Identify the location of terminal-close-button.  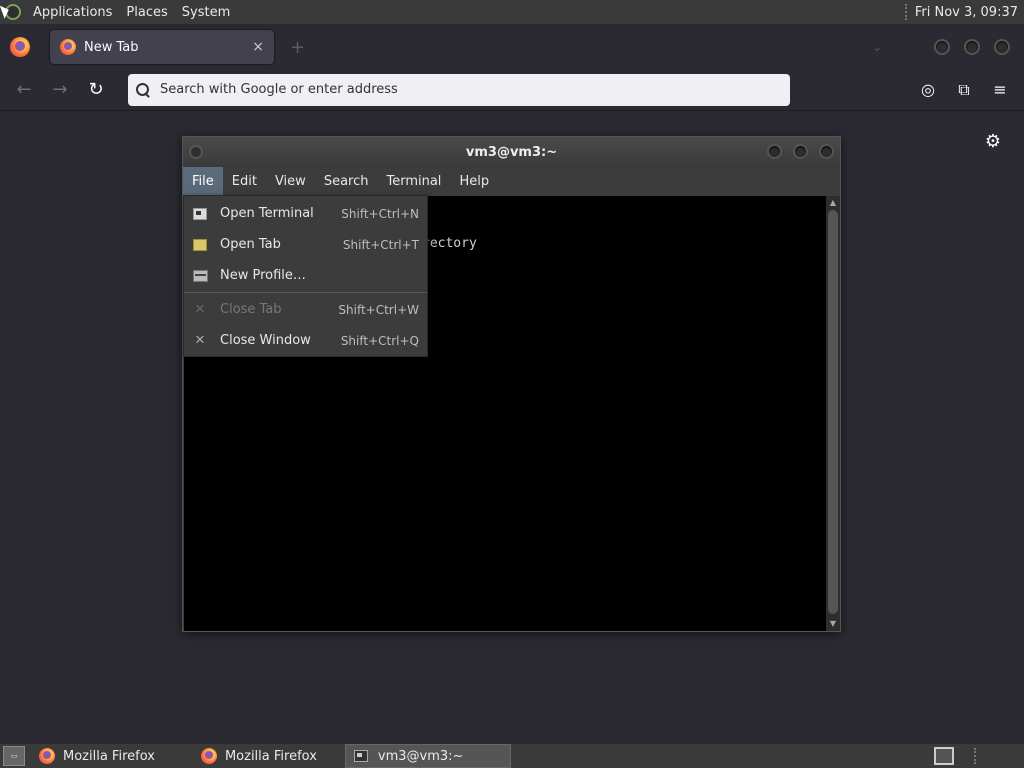
(826, 151).